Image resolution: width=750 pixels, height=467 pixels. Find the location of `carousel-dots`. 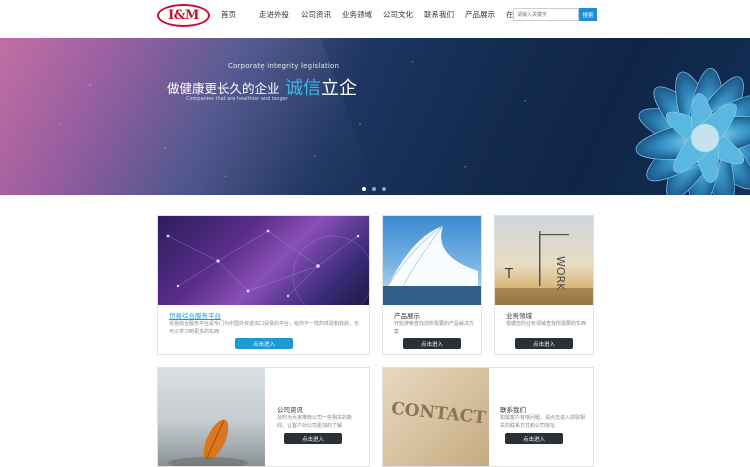

carousel-dots is located at coordinates (374, 189).